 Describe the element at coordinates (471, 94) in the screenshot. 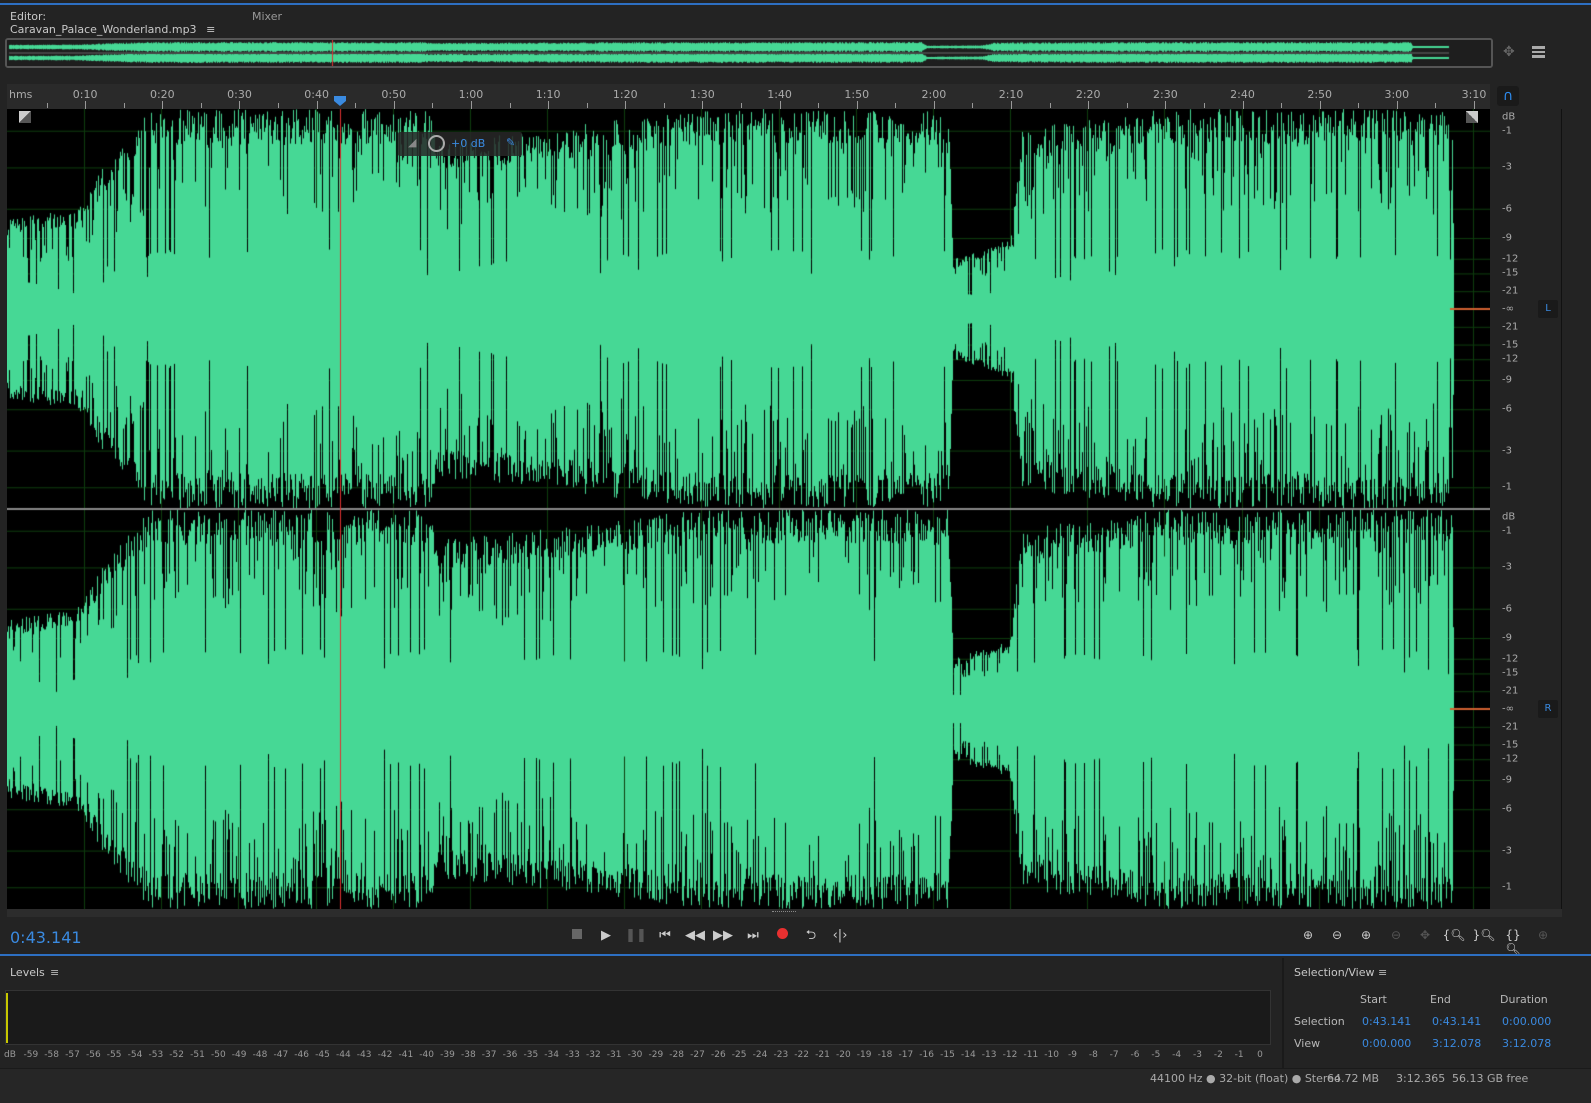

I see `ruler-tick-label: 1:00` at that location.